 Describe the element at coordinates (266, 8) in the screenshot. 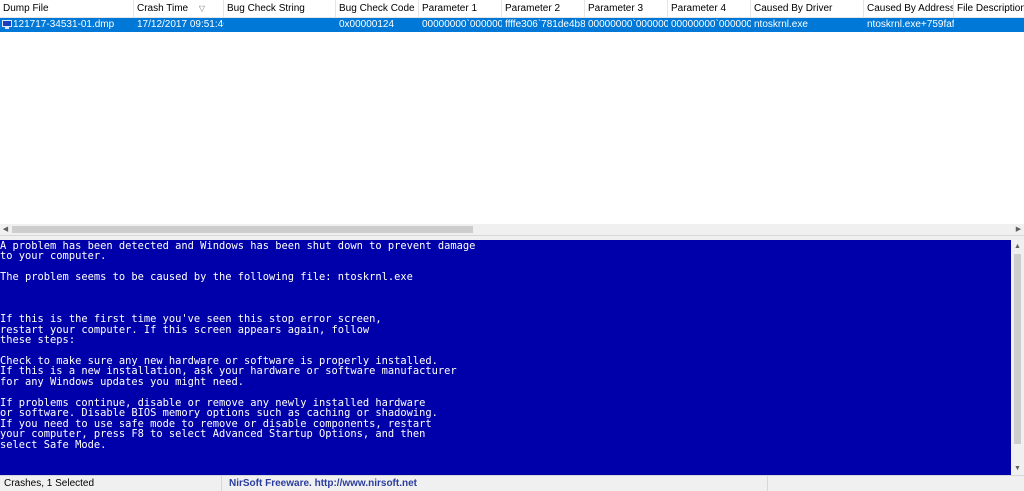

I see `col-header-label: Bug Check String` at that location.